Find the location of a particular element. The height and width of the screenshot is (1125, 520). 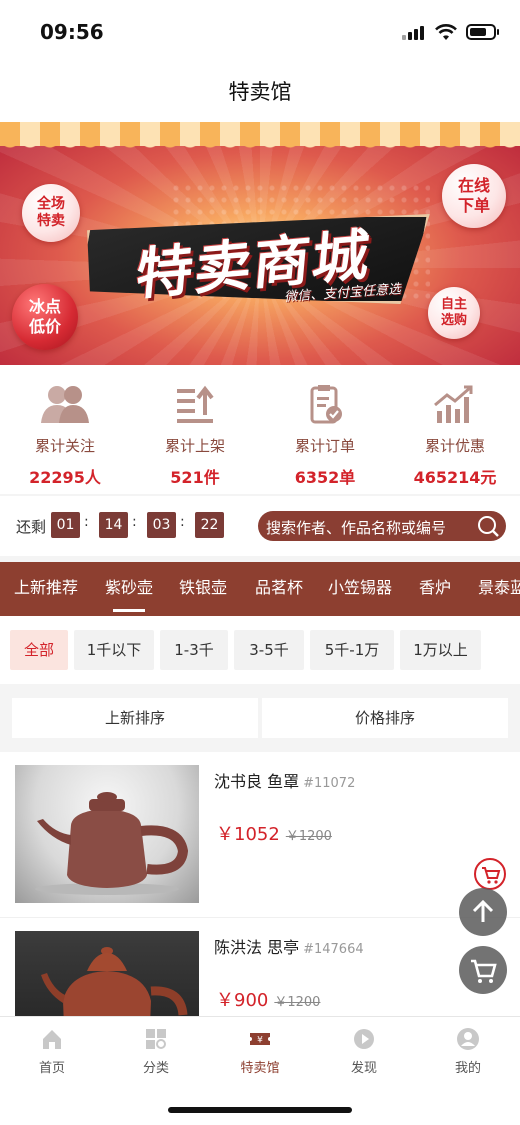

cart-button is located at coordinates (483, 970).